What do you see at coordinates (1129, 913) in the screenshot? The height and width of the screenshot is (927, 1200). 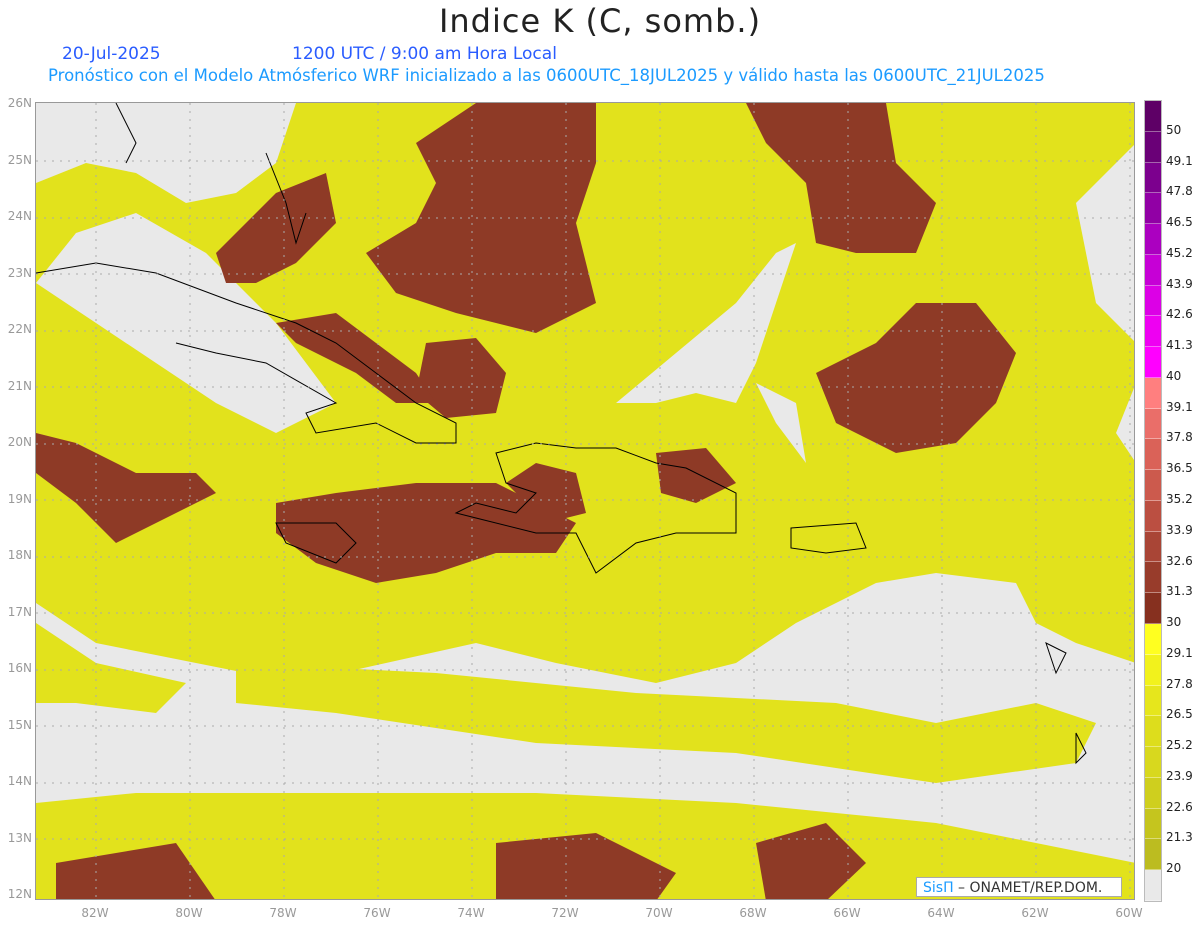 I see `lon-label: 60W` at bounding box center [1129, 913].